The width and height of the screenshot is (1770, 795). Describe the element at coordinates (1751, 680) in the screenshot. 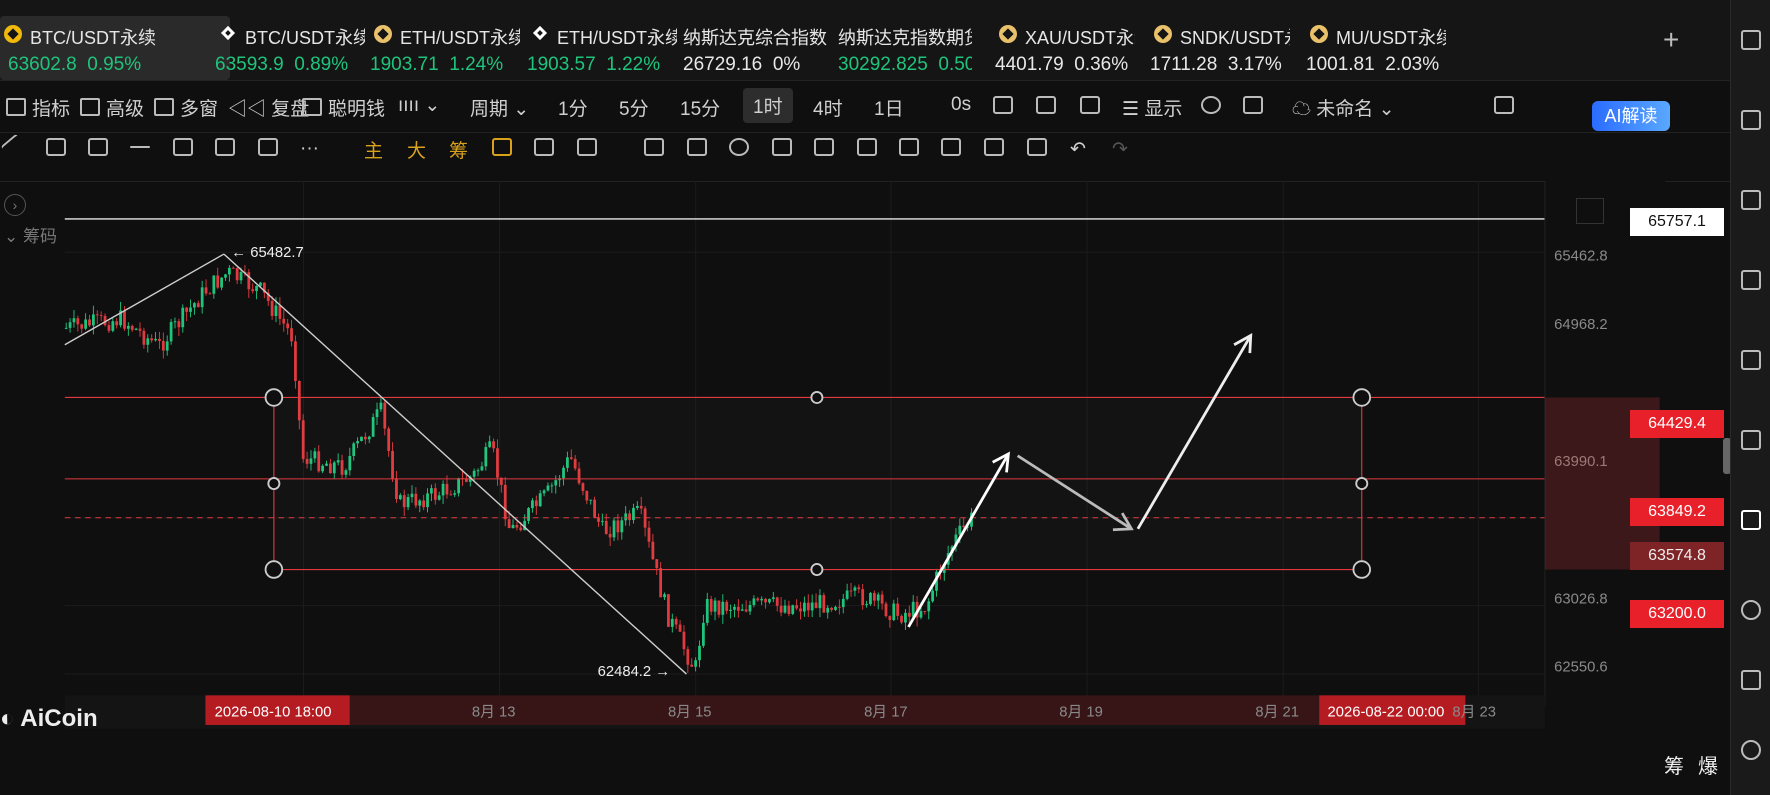

I see `book-icon` at that location.